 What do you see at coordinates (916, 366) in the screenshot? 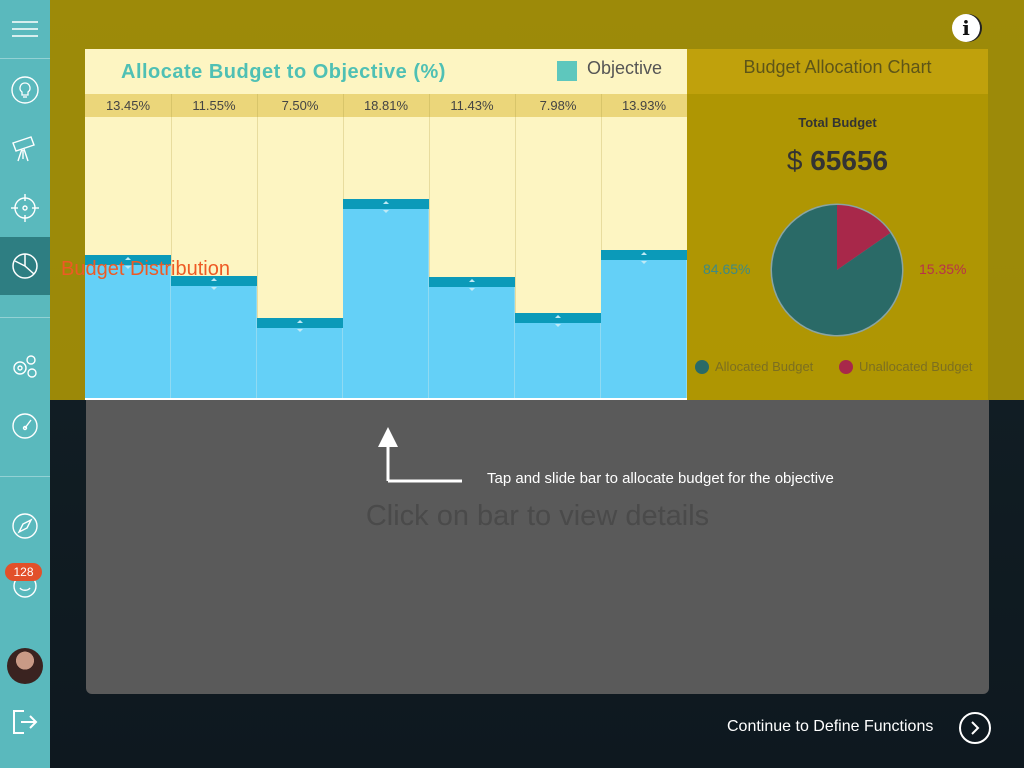
I see `legend-unallocated-label: Unallocated Budget` at bounding box center [916, 366].